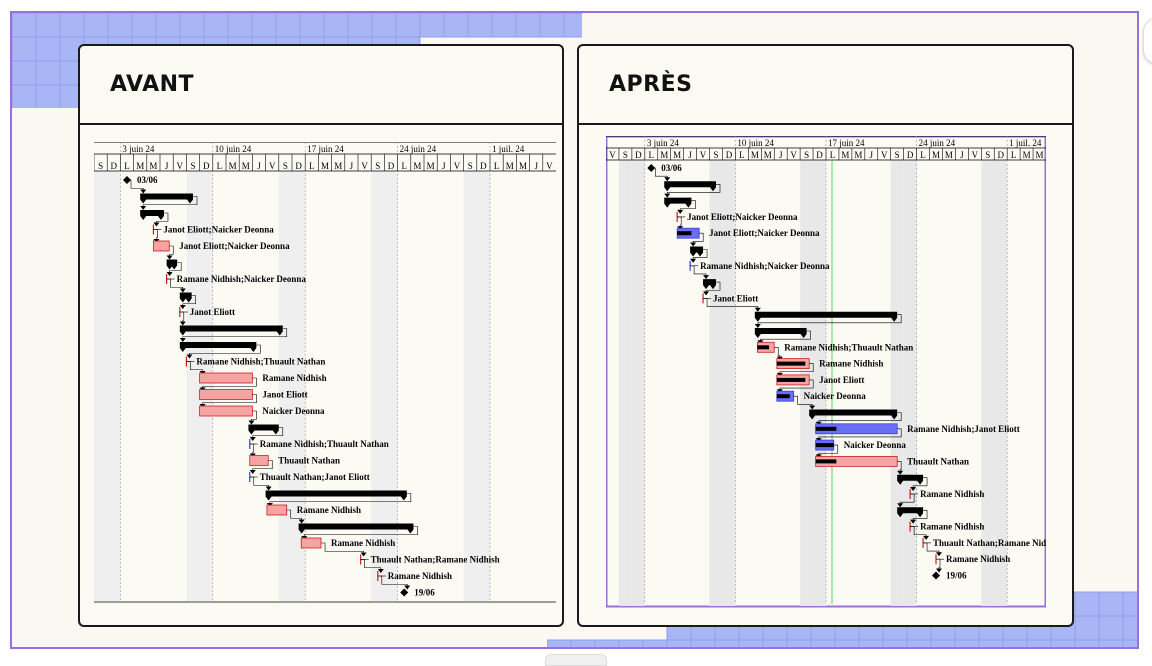  Describe the element at coordinates (1147, 41) in the screenshot. I see `side-panel-handle` at that location.